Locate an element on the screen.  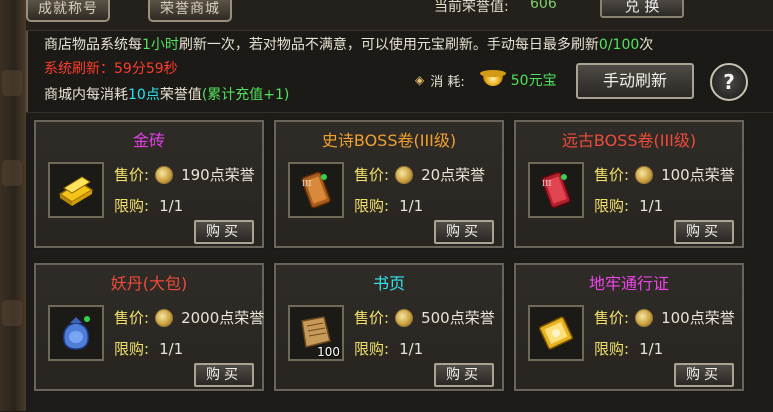
tab-achievement-title: 成就称号 is located at coordinates (68, 11).